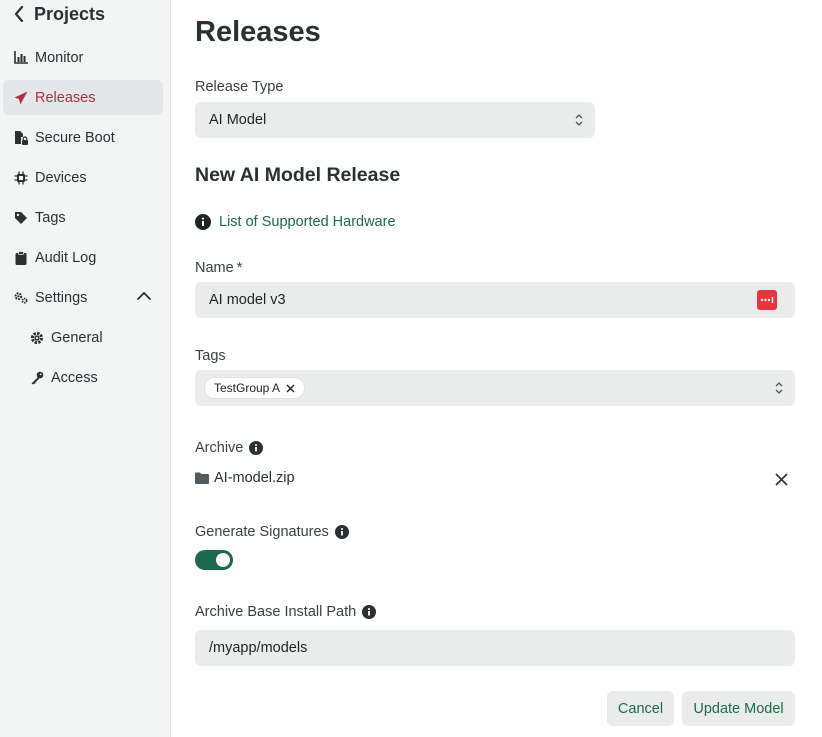 Image resolution: width=822 pixels, height=737 pixels. I want to click on toggle-knob, so click(223, 560).